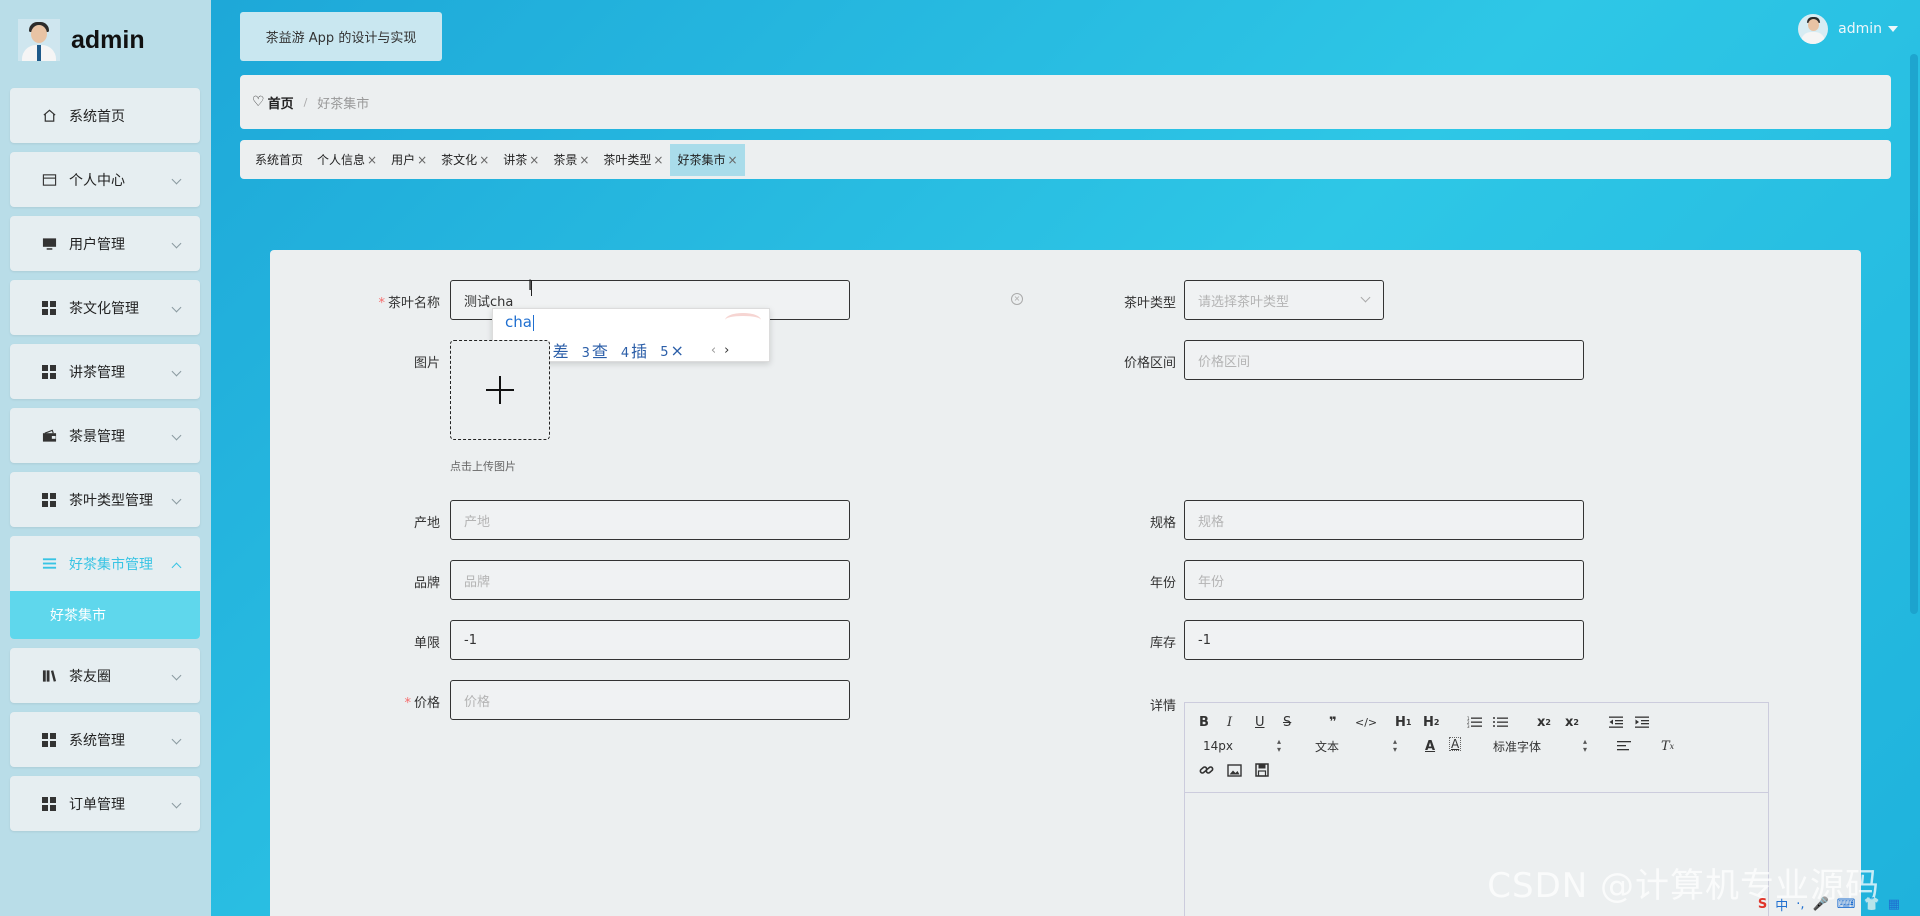 The image size is (1920, 916). I want to click on ime-prev-icon: ‹, so click(713, 350).